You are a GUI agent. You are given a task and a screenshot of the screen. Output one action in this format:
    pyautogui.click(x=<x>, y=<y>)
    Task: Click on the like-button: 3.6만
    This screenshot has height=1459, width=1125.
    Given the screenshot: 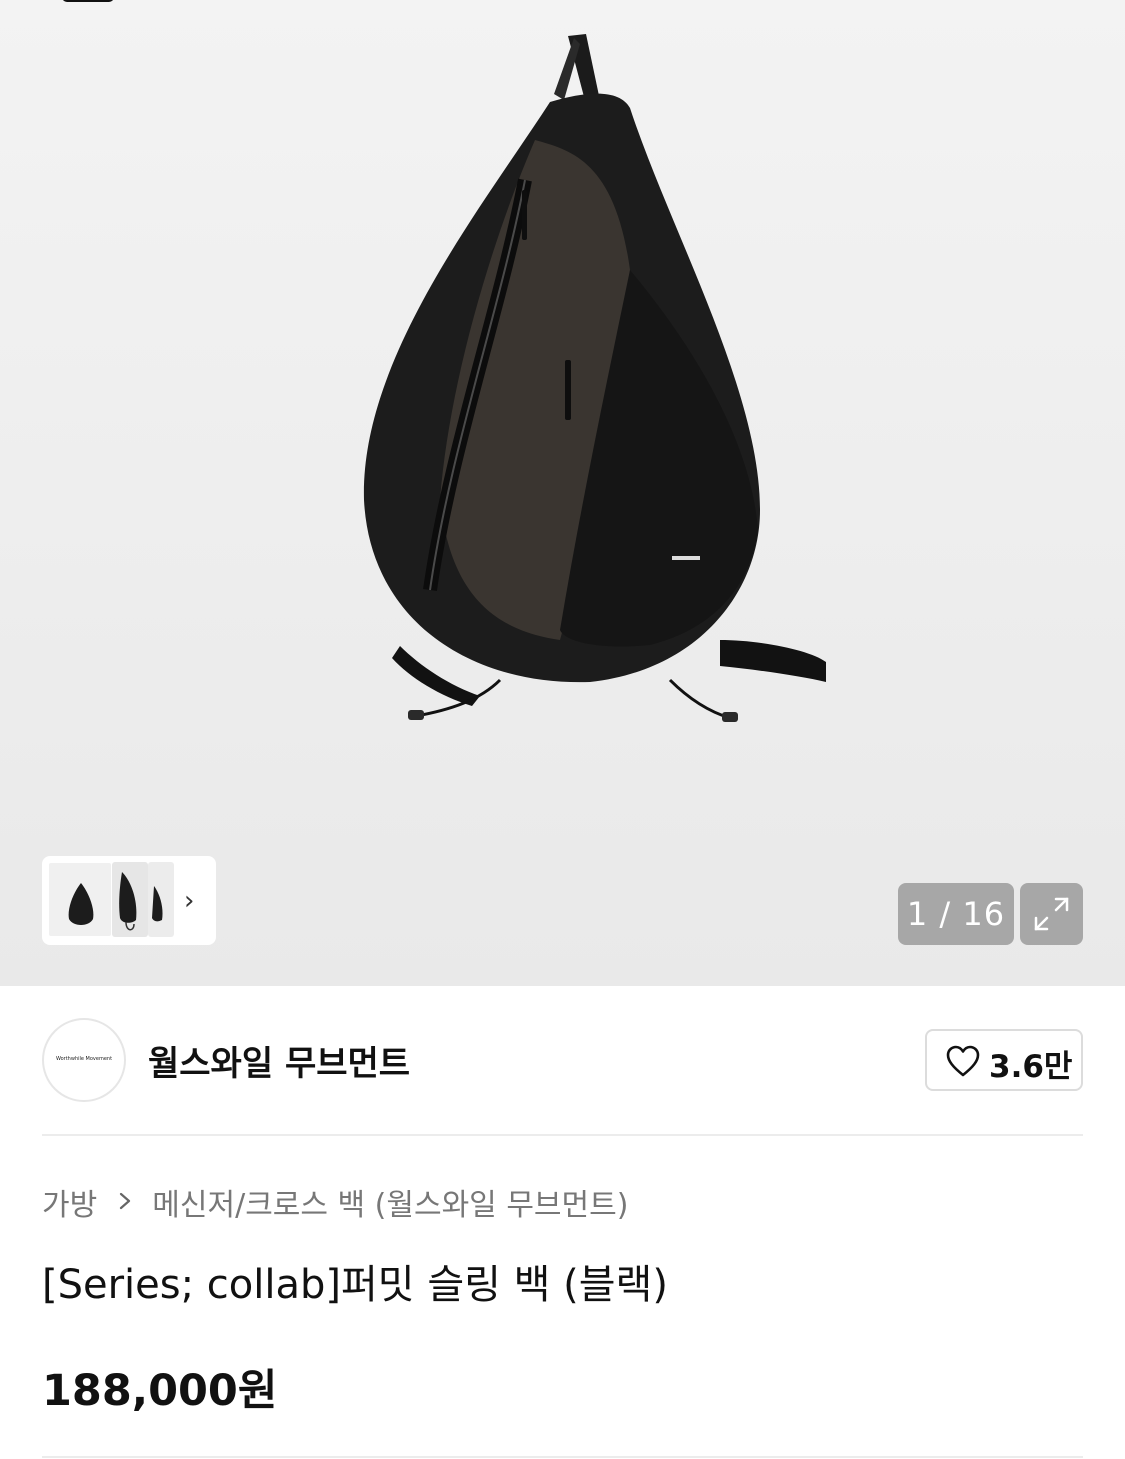 What is the action you would take?
    pyautogui.click(x=1004, y=1060)
    